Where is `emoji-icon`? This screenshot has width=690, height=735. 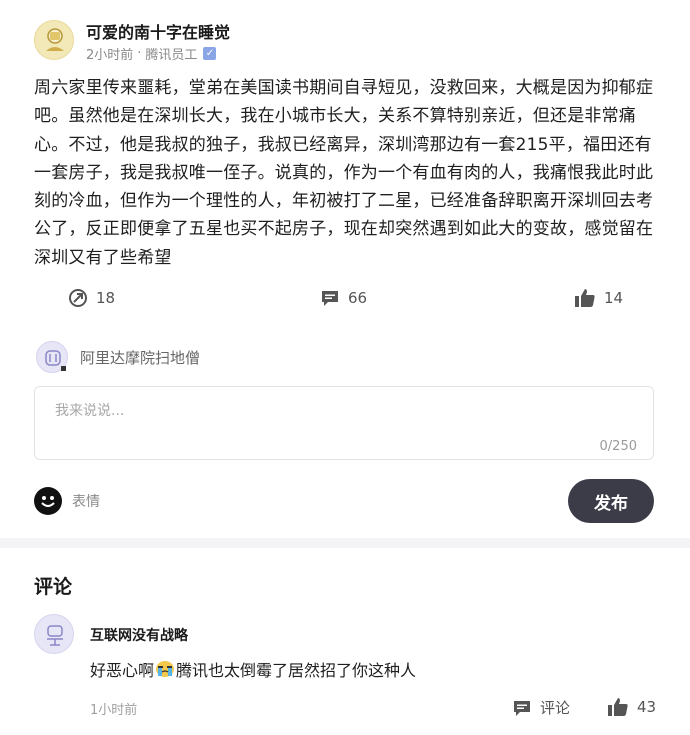
emoji-icon is located at coordinates (48, 501).